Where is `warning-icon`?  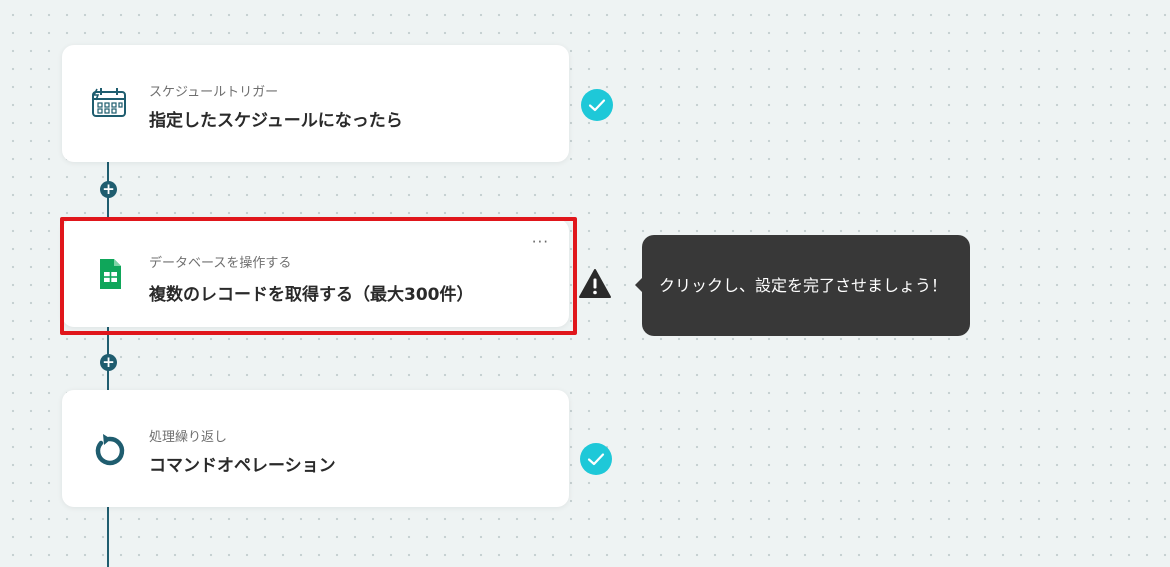 warning-icon is located at coordinates (595, 283).